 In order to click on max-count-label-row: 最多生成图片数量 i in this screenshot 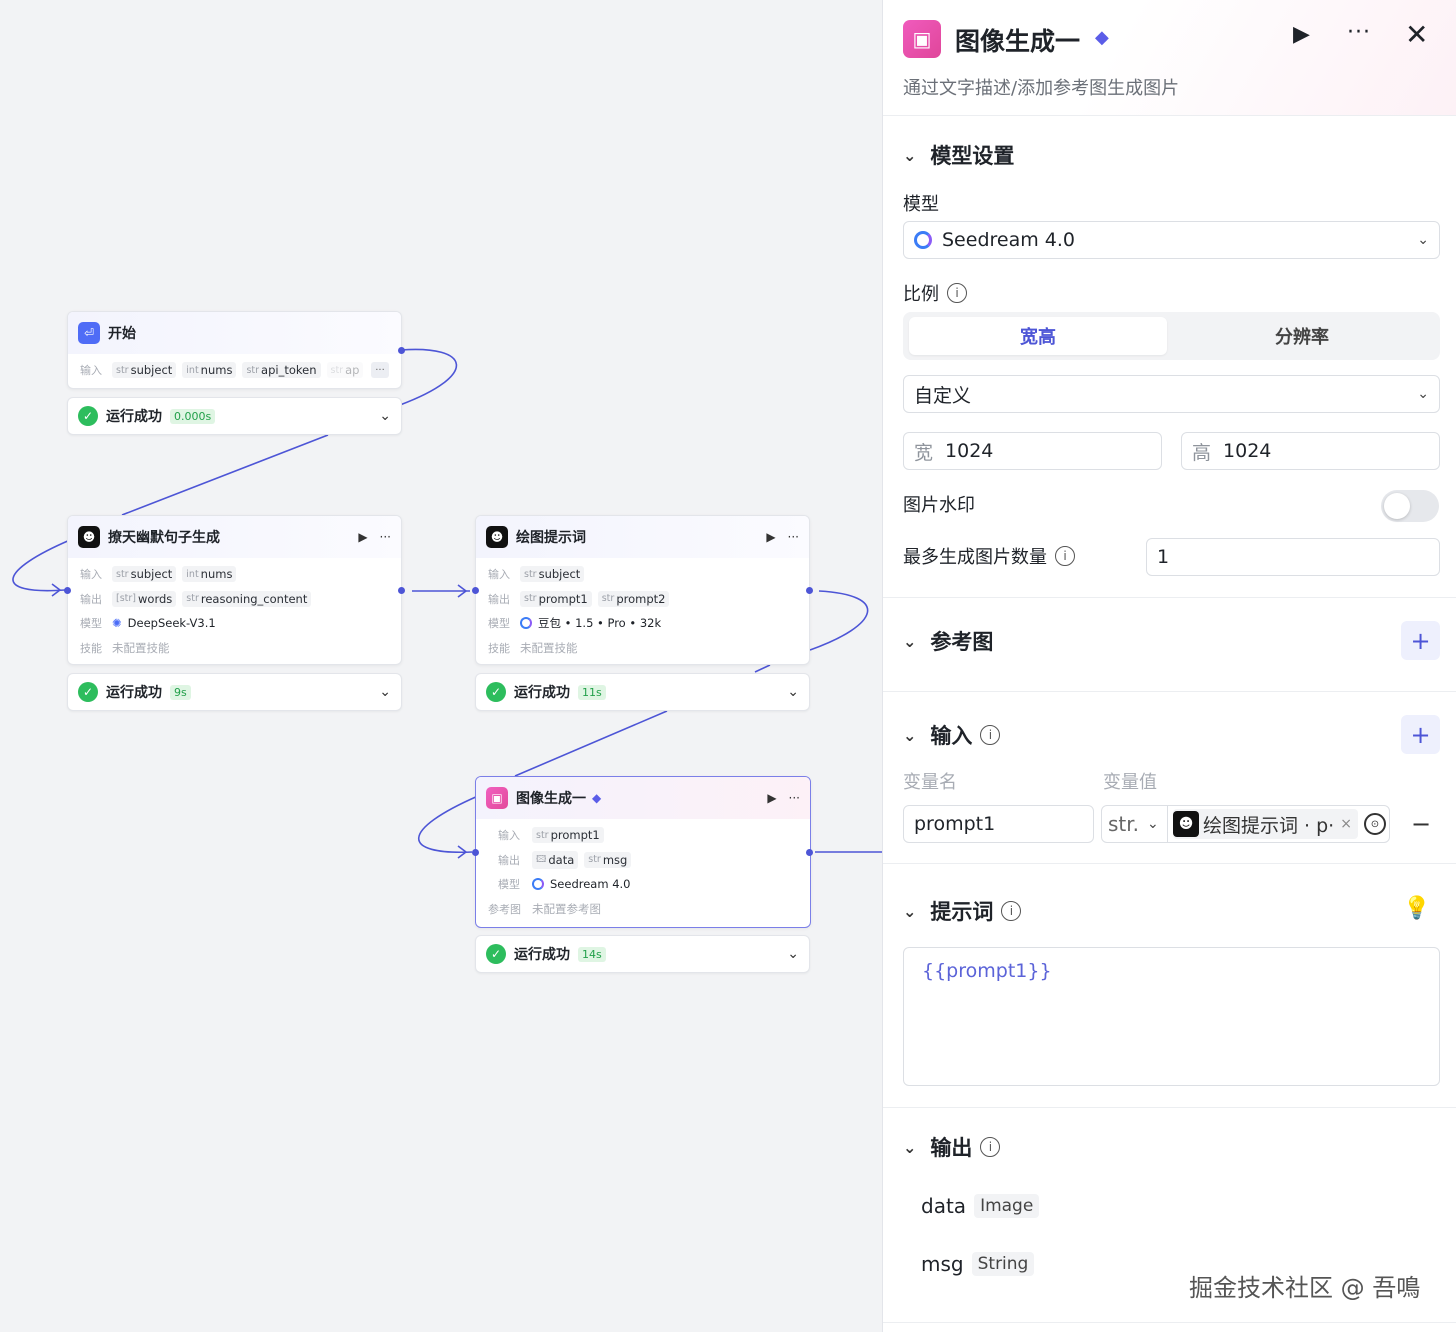, I will do `click(989, 556)`.